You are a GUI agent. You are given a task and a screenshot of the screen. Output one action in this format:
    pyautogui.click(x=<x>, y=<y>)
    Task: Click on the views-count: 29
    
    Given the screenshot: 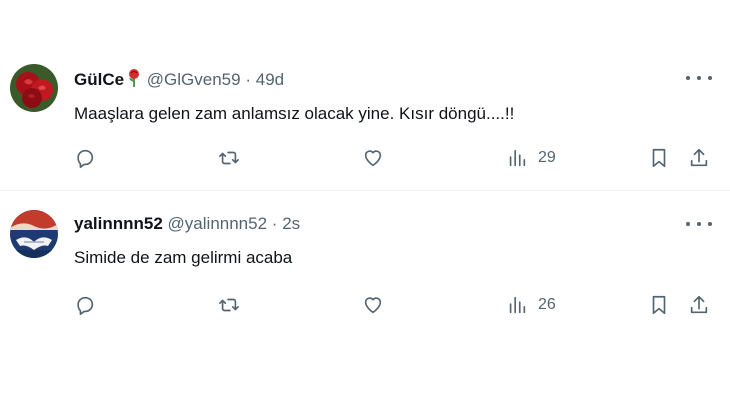 What is the action you would take?
    pyautogui.click(x=547, y=157)
    